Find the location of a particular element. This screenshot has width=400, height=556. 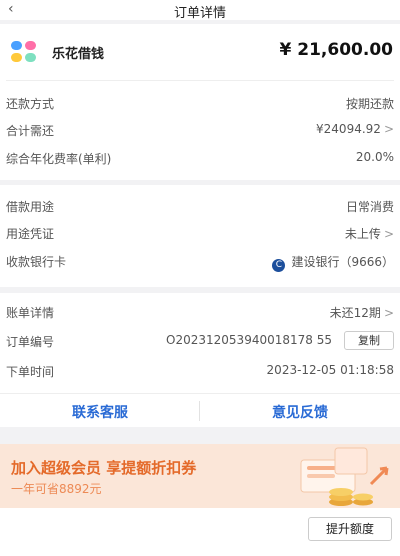

total-due-row: 合计需还 ¥24094.92 > is located at coordinates (200, 130).